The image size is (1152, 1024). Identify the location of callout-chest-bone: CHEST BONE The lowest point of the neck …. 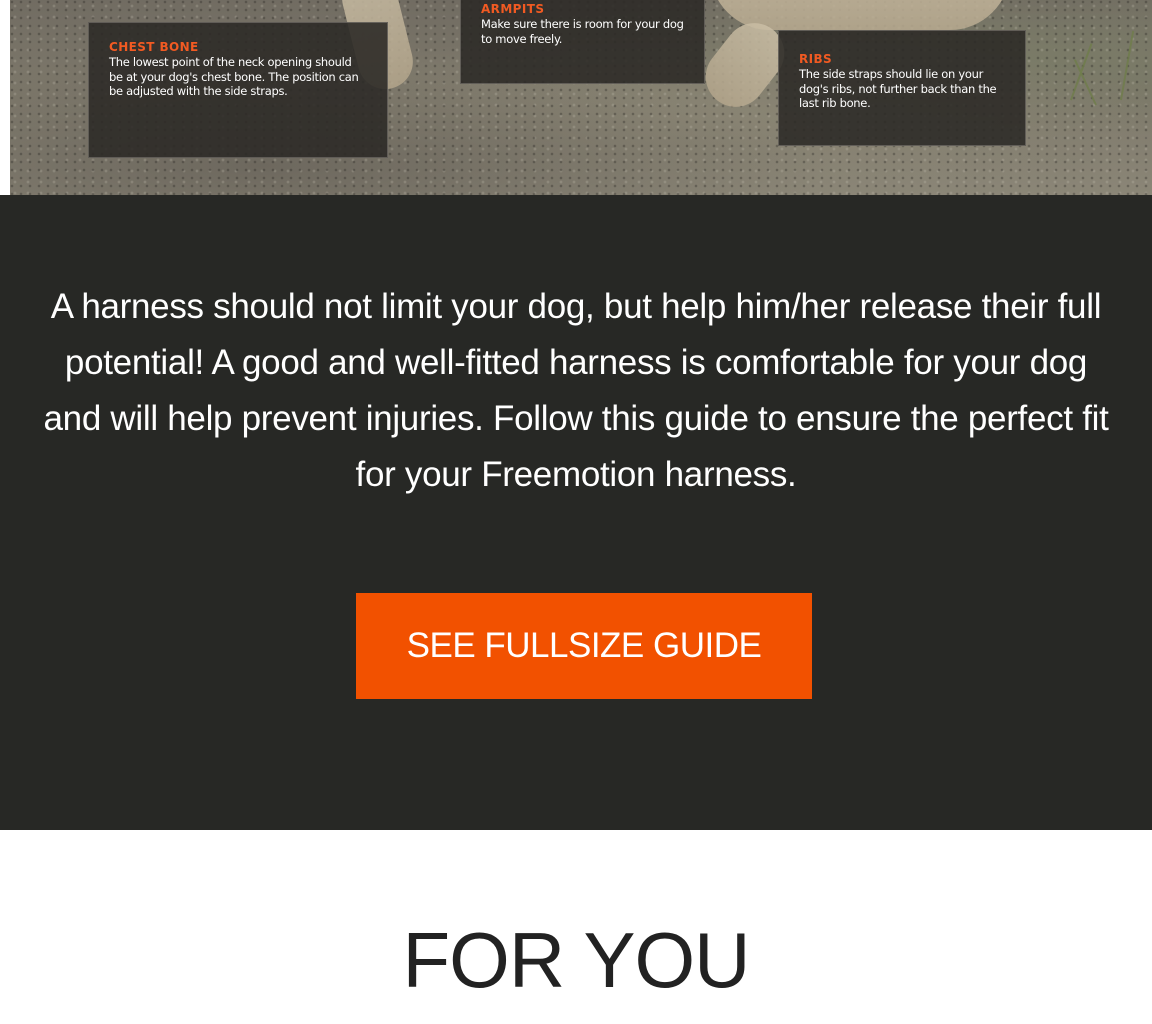
(238, 90).